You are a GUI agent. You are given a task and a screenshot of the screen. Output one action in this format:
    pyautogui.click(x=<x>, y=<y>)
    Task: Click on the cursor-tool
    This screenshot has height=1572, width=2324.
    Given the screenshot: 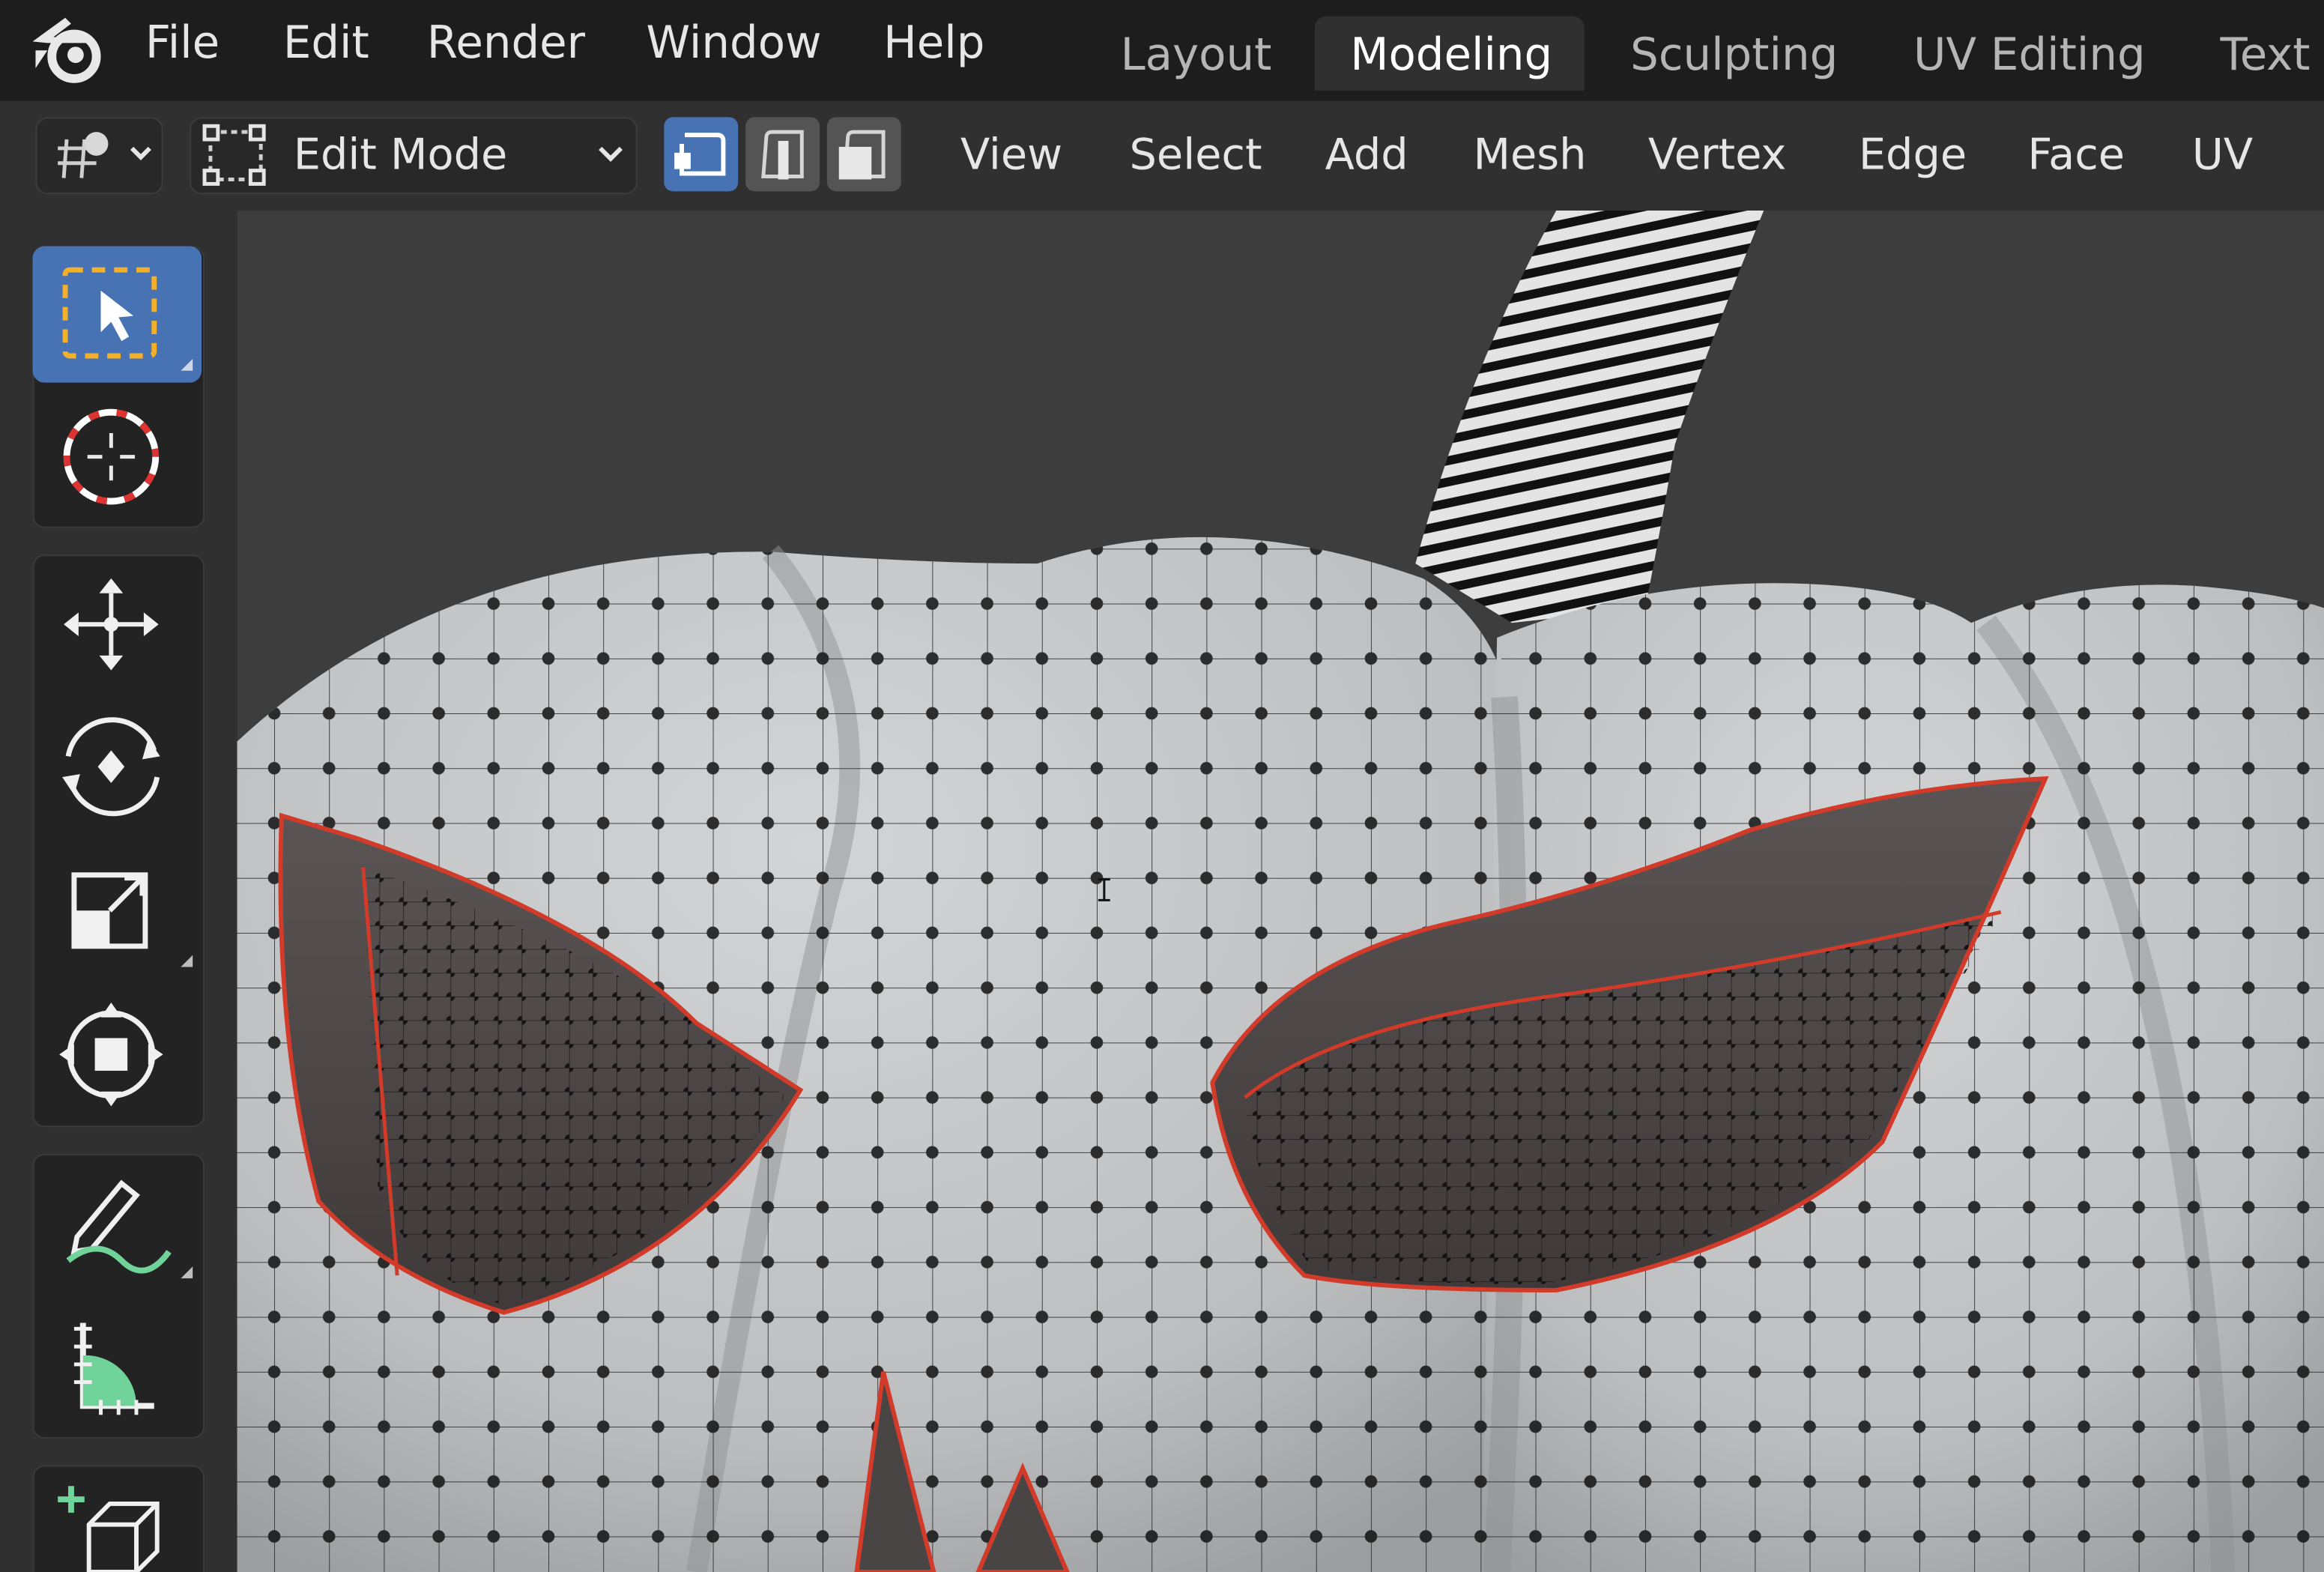 What is the action you would take?
    pyautogui.click(x=117, y=457)
    